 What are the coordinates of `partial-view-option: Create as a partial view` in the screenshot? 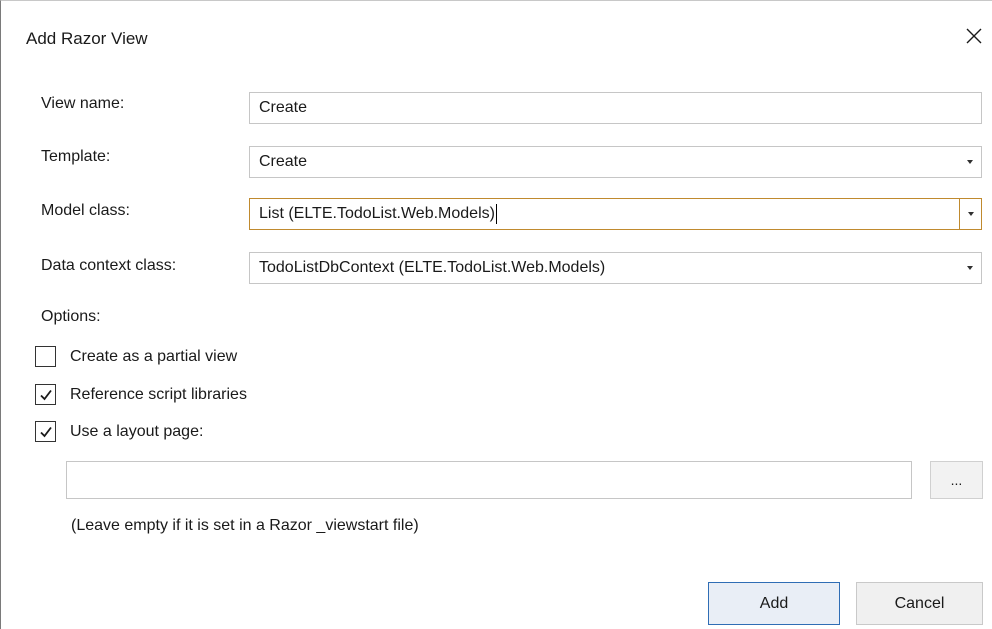 It's located at (136, 356).